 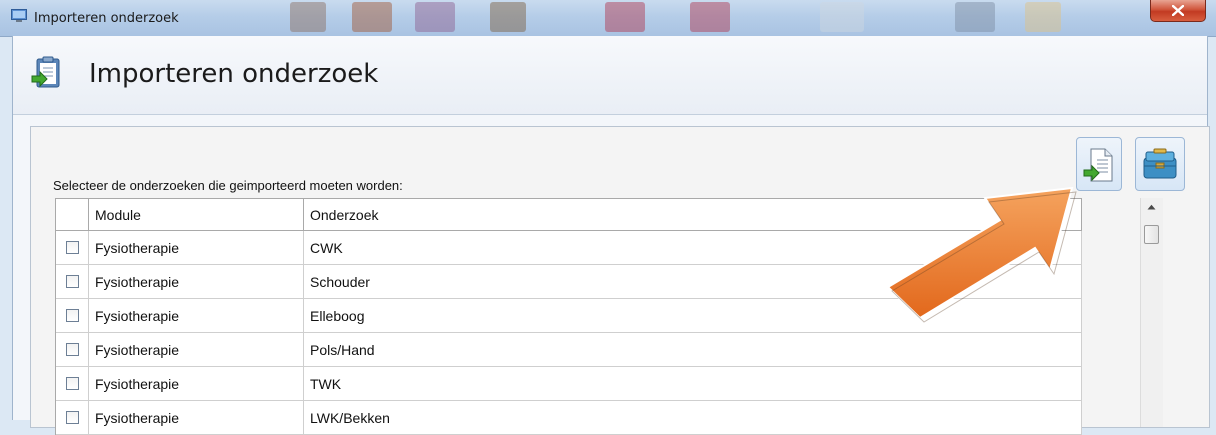 I want to click on import-clipboard-icon, so click(x=45, y=72).